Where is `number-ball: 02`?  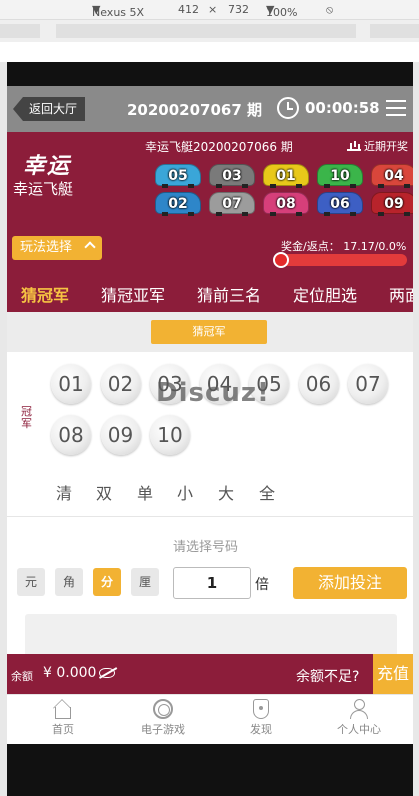
number-ball: 02 is located at coordinates (120, 384).